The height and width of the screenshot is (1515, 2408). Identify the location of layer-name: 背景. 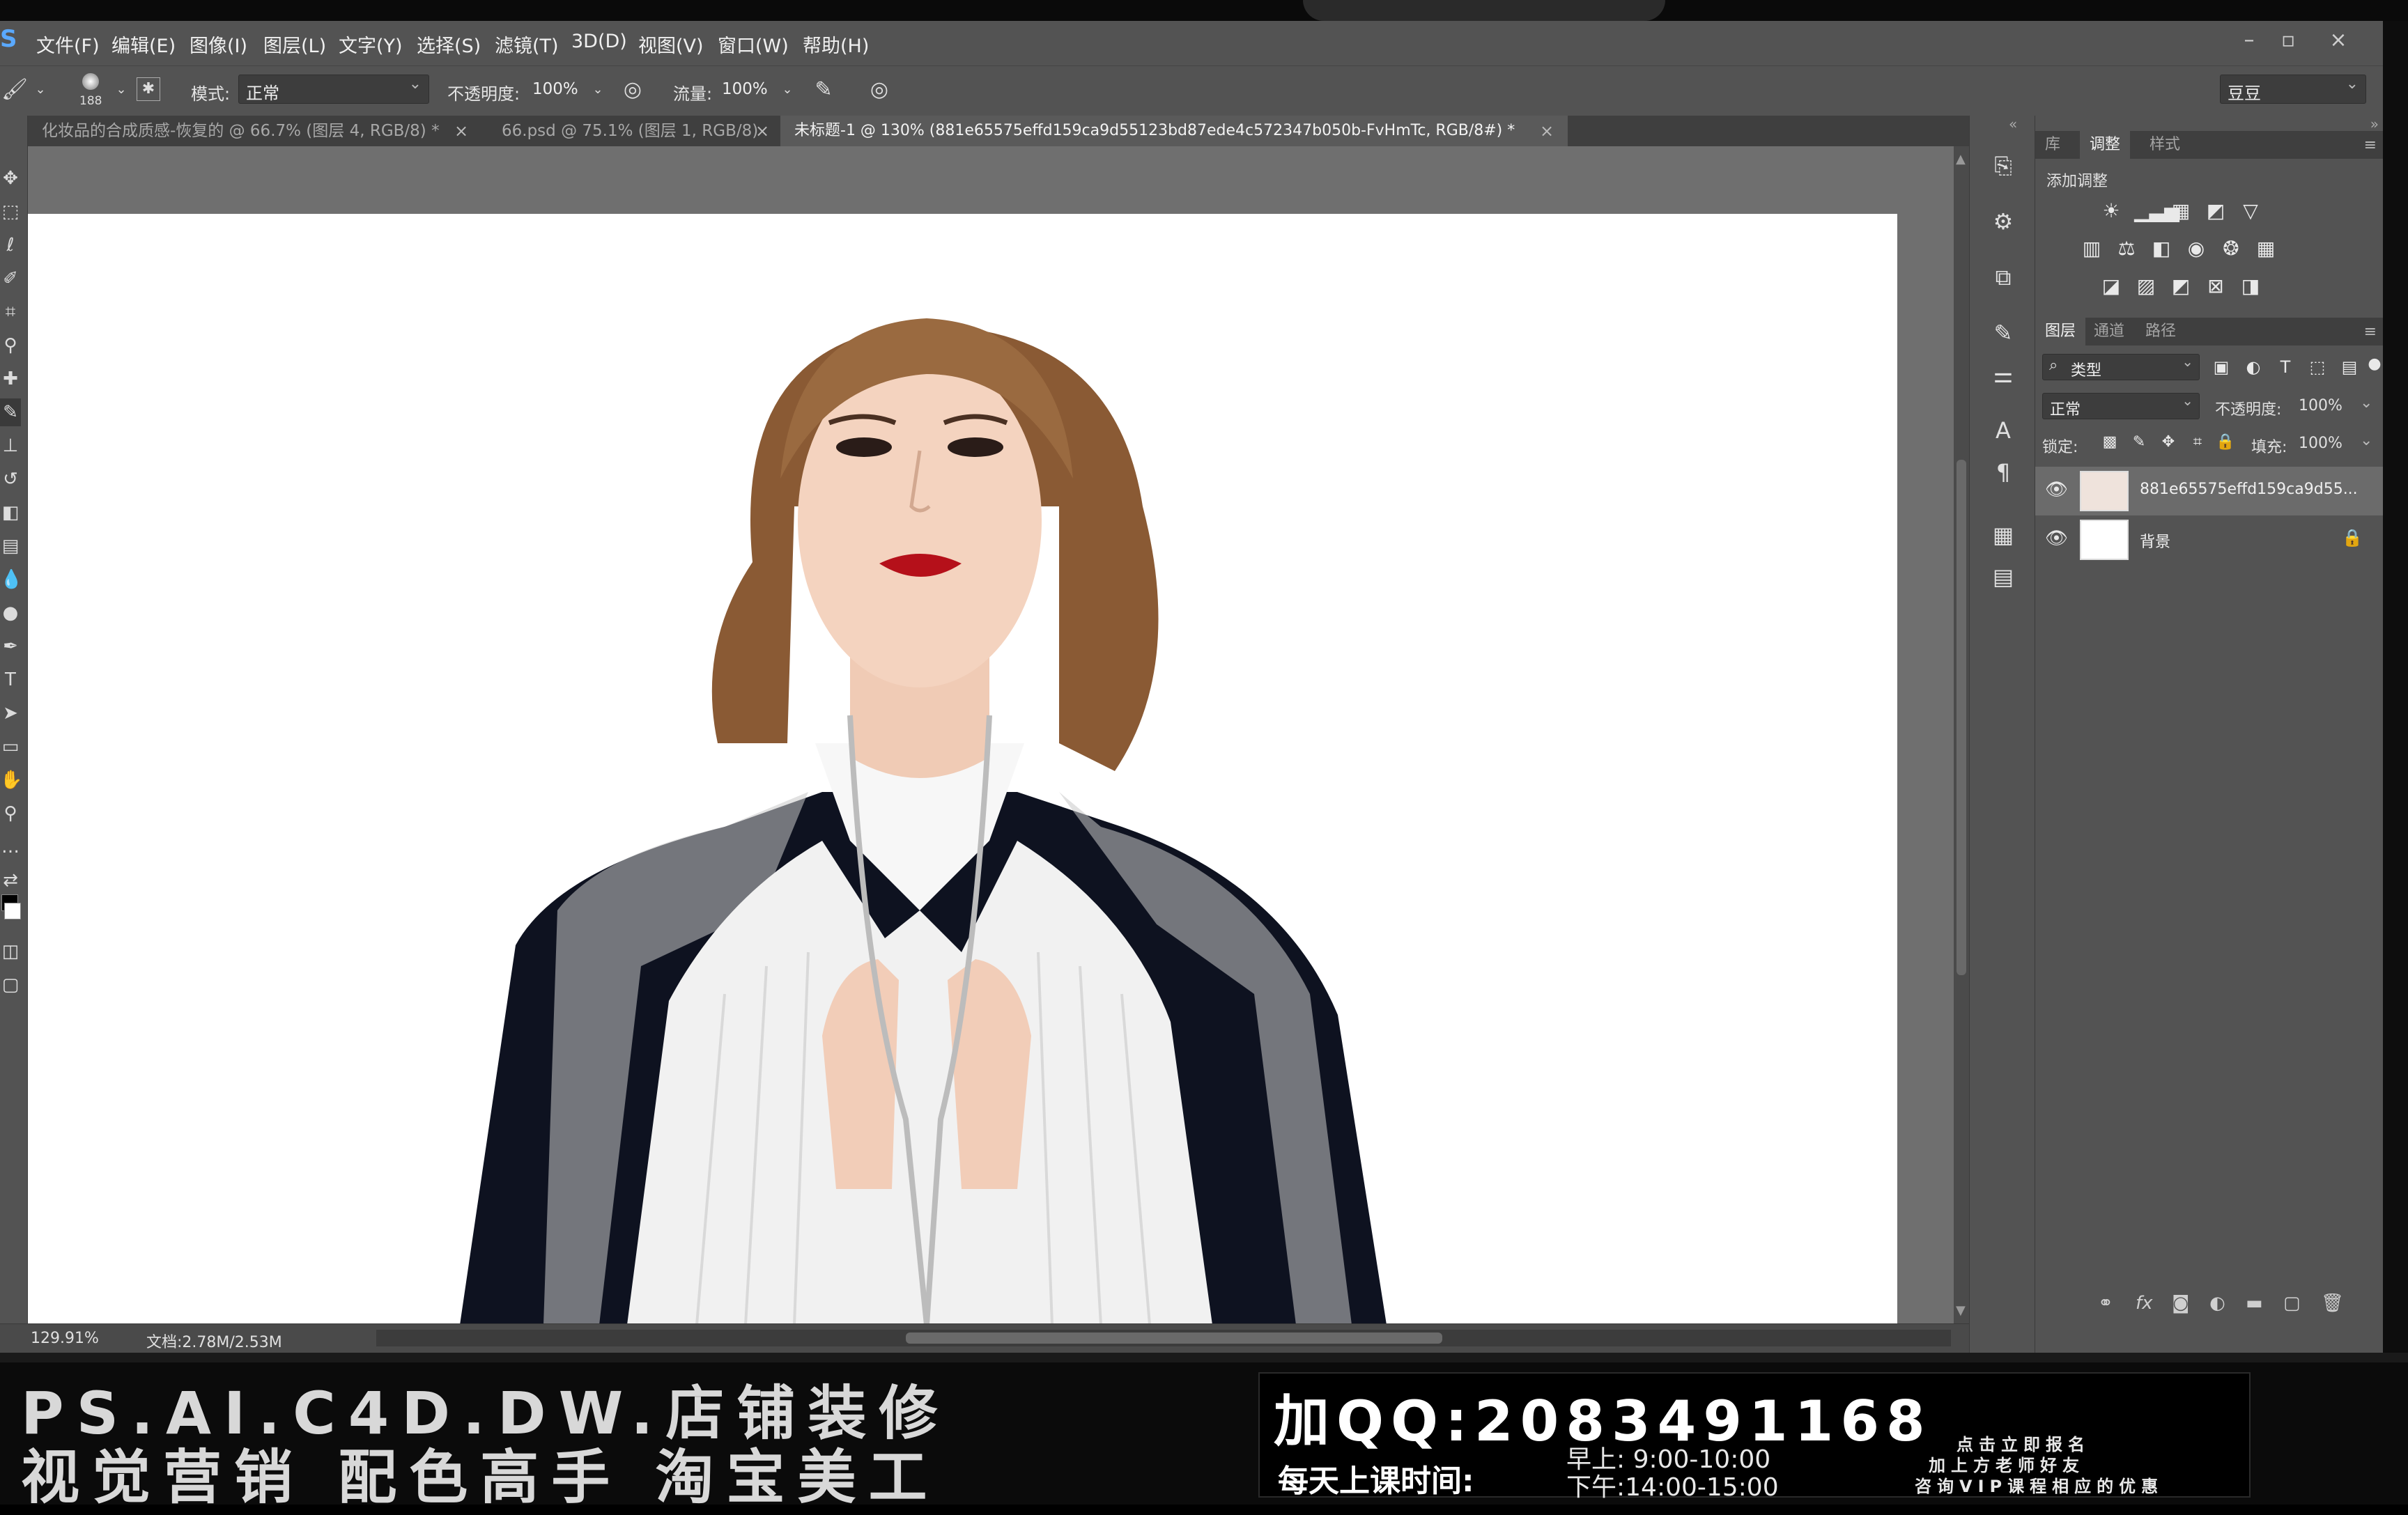
(2155, 540).